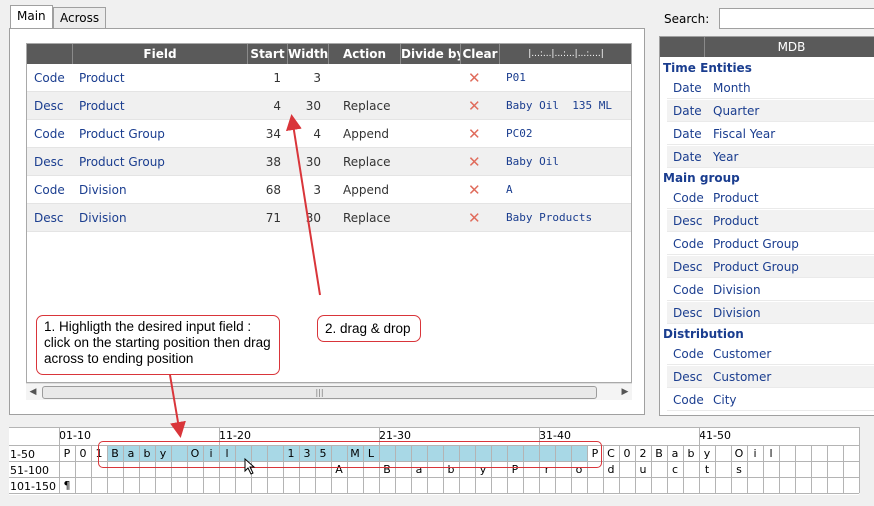 This screenshot has height=506, width=874. I want to click on hand-cursor-icon, so click(250, 466).